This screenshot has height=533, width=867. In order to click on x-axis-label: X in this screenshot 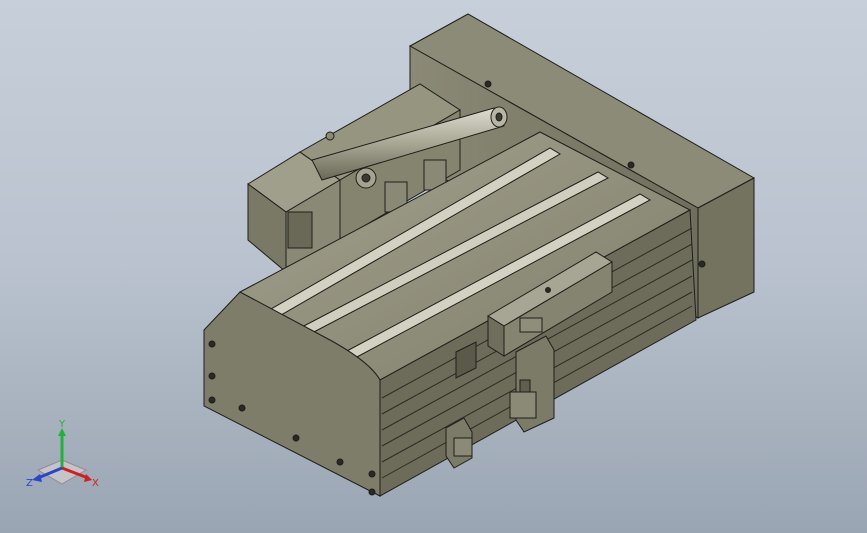, I will do `click(95, 483)`.